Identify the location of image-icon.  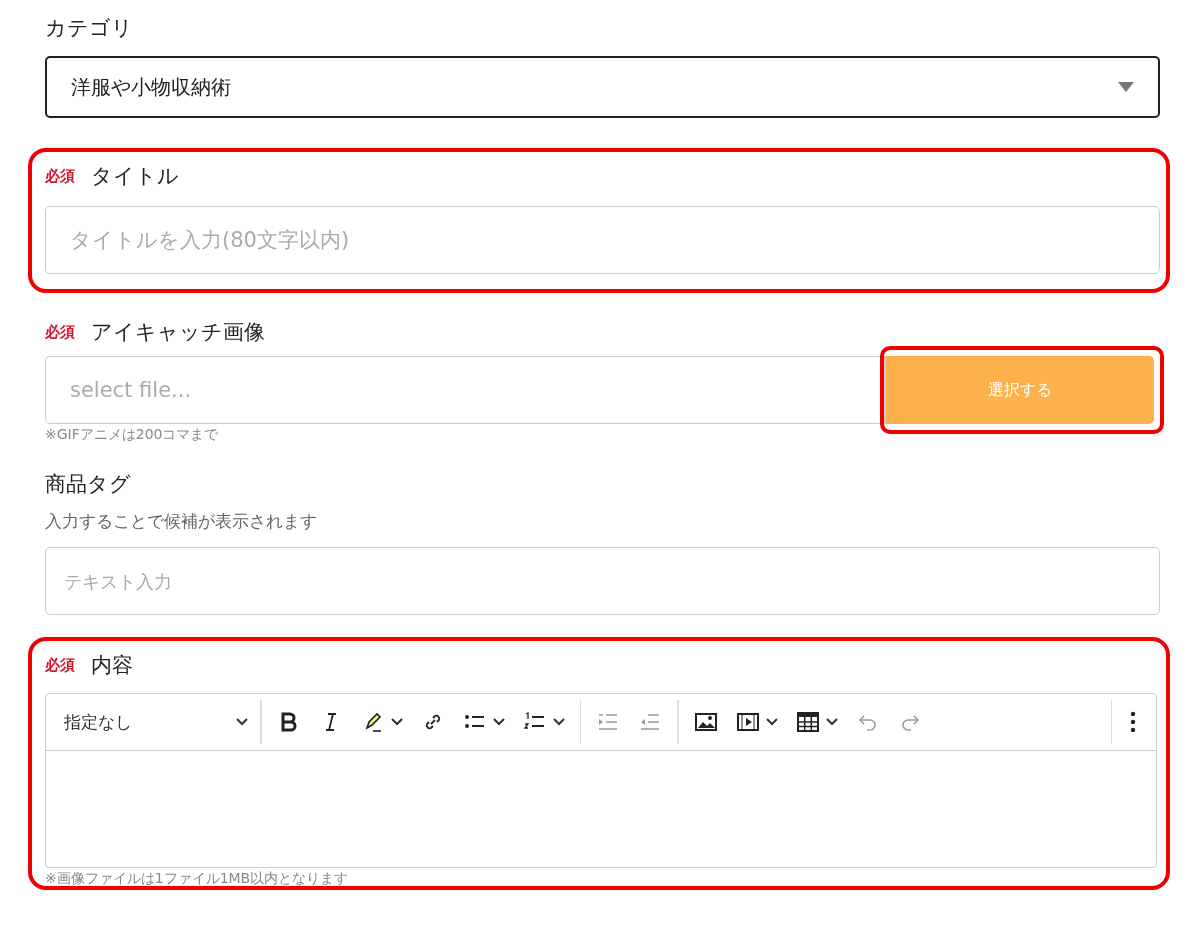
(705, 722).